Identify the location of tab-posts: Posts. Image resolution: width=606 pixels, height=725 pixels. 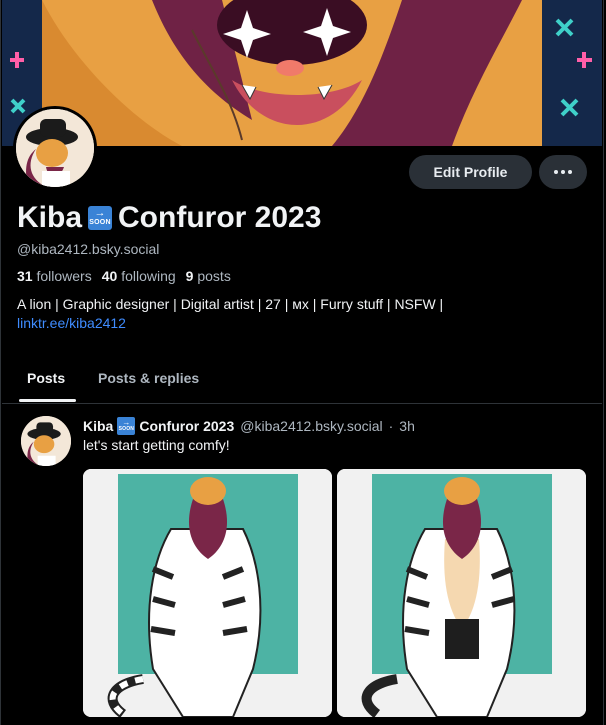
(46, 378).